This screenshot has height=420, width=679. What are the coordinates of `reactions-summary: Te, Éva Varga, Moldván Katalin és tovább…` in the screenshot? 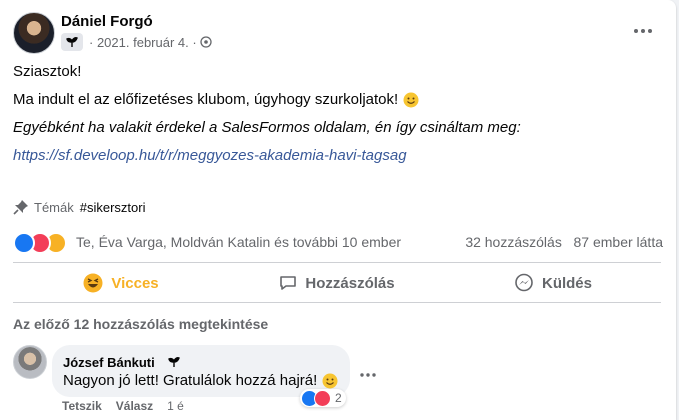 It's located at (338, 243).